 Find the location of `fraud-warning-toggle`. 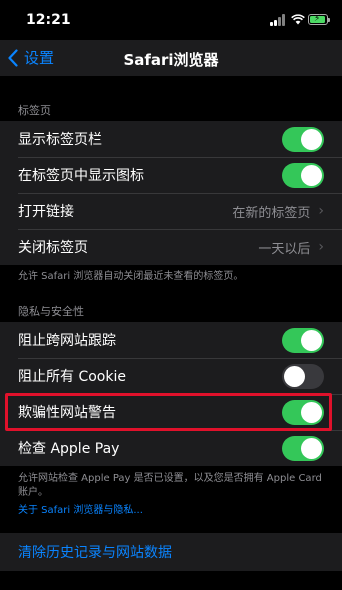

fraud-warning-toggle is located at coordinates (303, 412).